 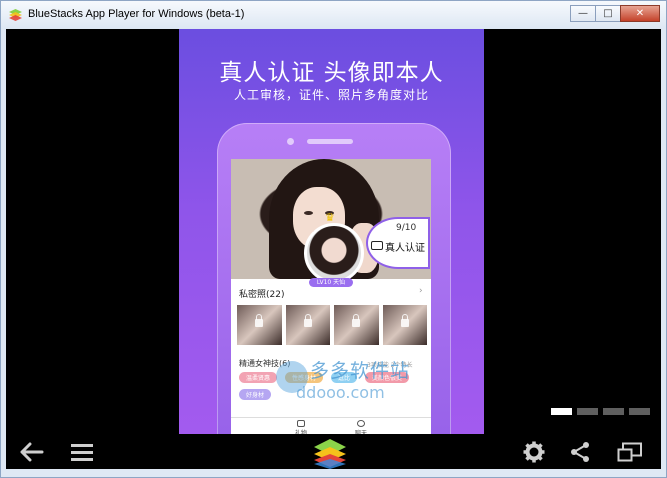 I want to click on album-title: 私密照(22), so click(x=262, y=295).